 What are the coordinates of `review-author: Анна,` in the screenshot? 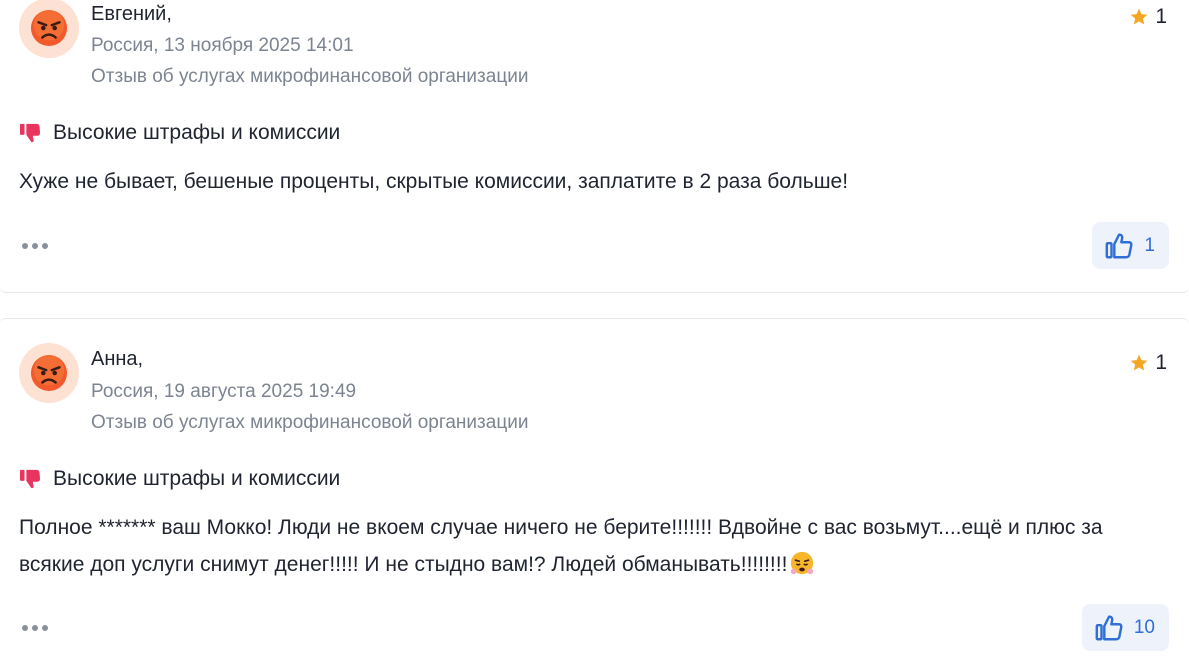 It's located at (117, 359).